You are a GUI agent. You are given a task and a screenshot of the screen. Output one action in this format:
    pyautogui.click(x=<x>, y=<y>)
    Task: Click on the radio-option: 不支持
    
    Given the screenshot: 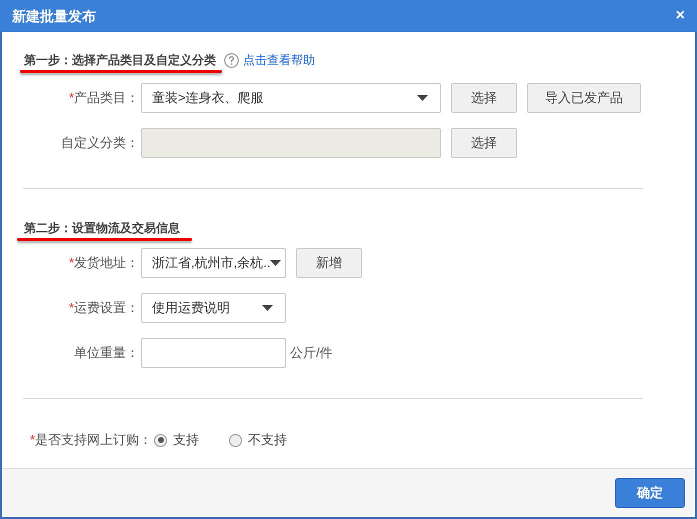 What is the action you would take?
    pyautogui.click(x=258, y=440)
    